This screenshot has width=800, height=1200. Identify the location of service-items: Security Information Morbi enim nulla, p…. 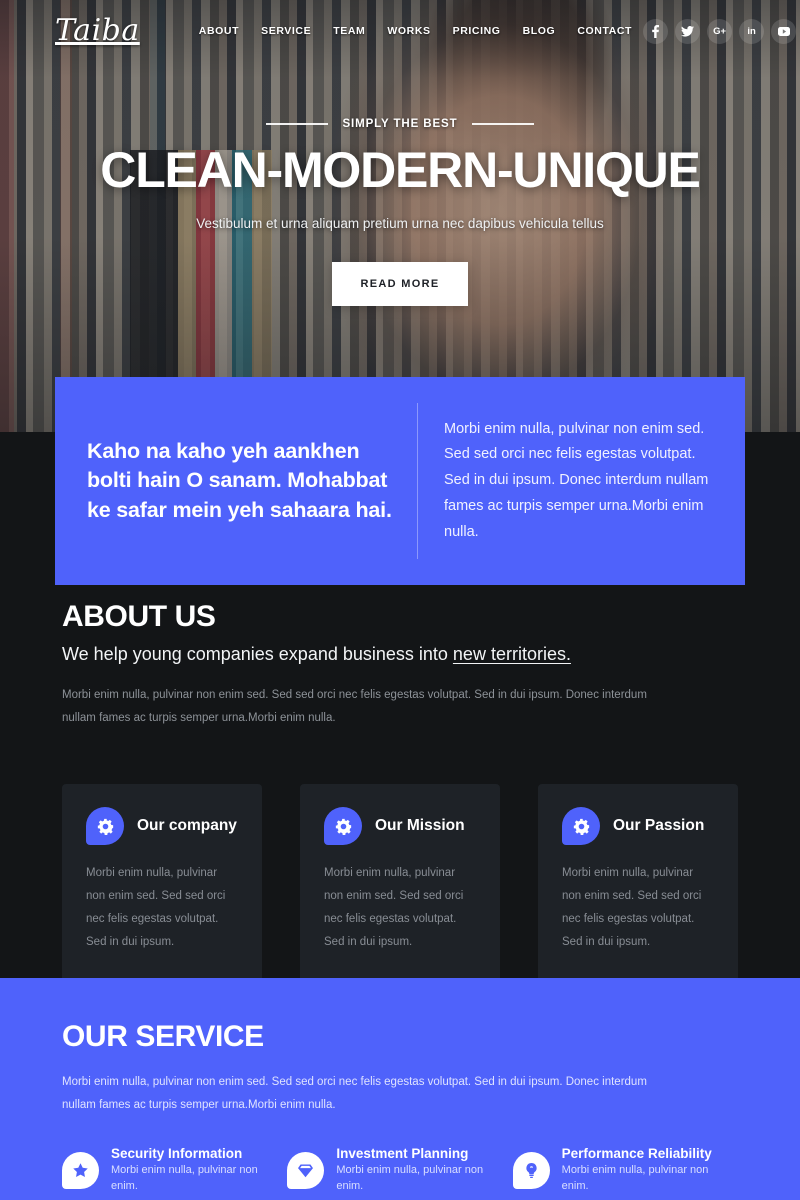
(400, 1170).